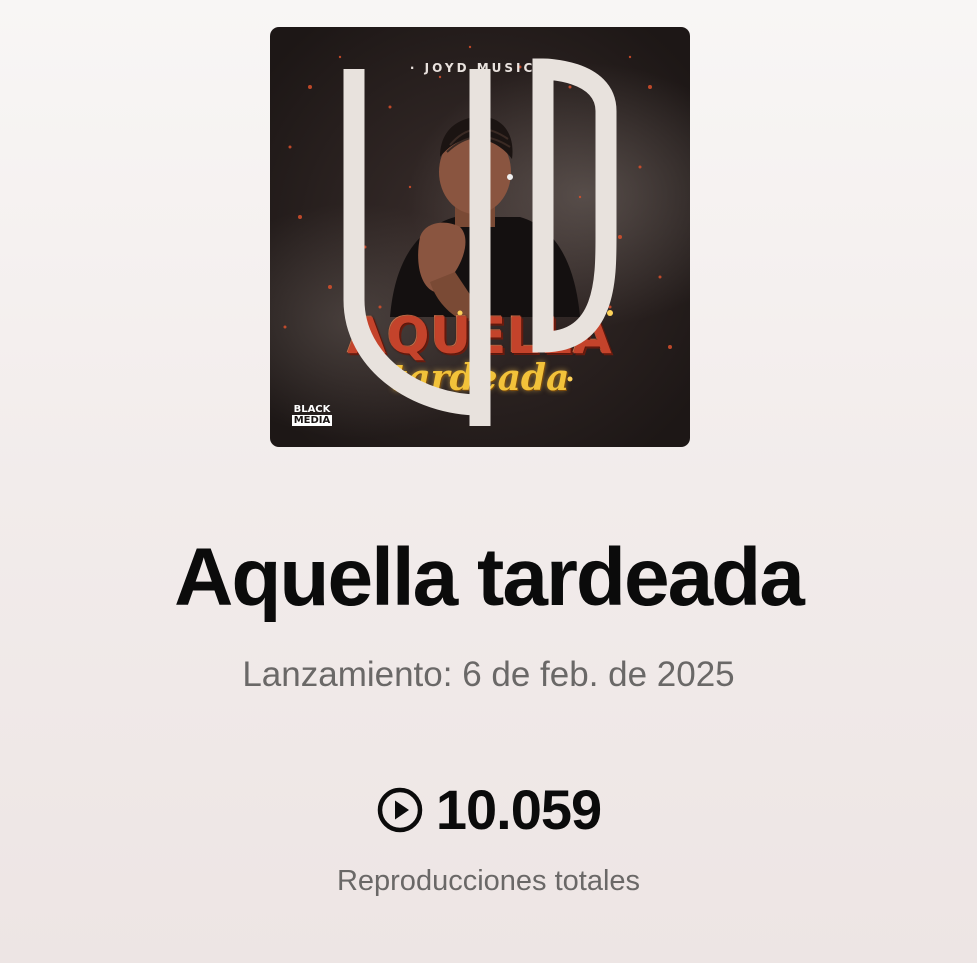 The image size is (977, 963). What do you see at coordinates (518, 809) in the screenshot?
I see `plays-count: 10.059` at bounding box center [518, 809].